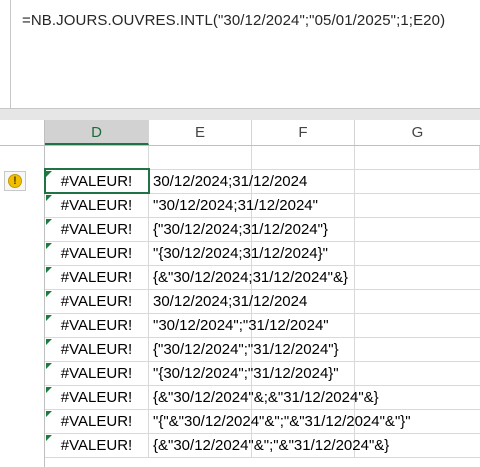 This screenshot has height=467, width=480. I want to click on table-row: #VALEUR! "30/12/2024;31/12/2024", so click(262, 206).